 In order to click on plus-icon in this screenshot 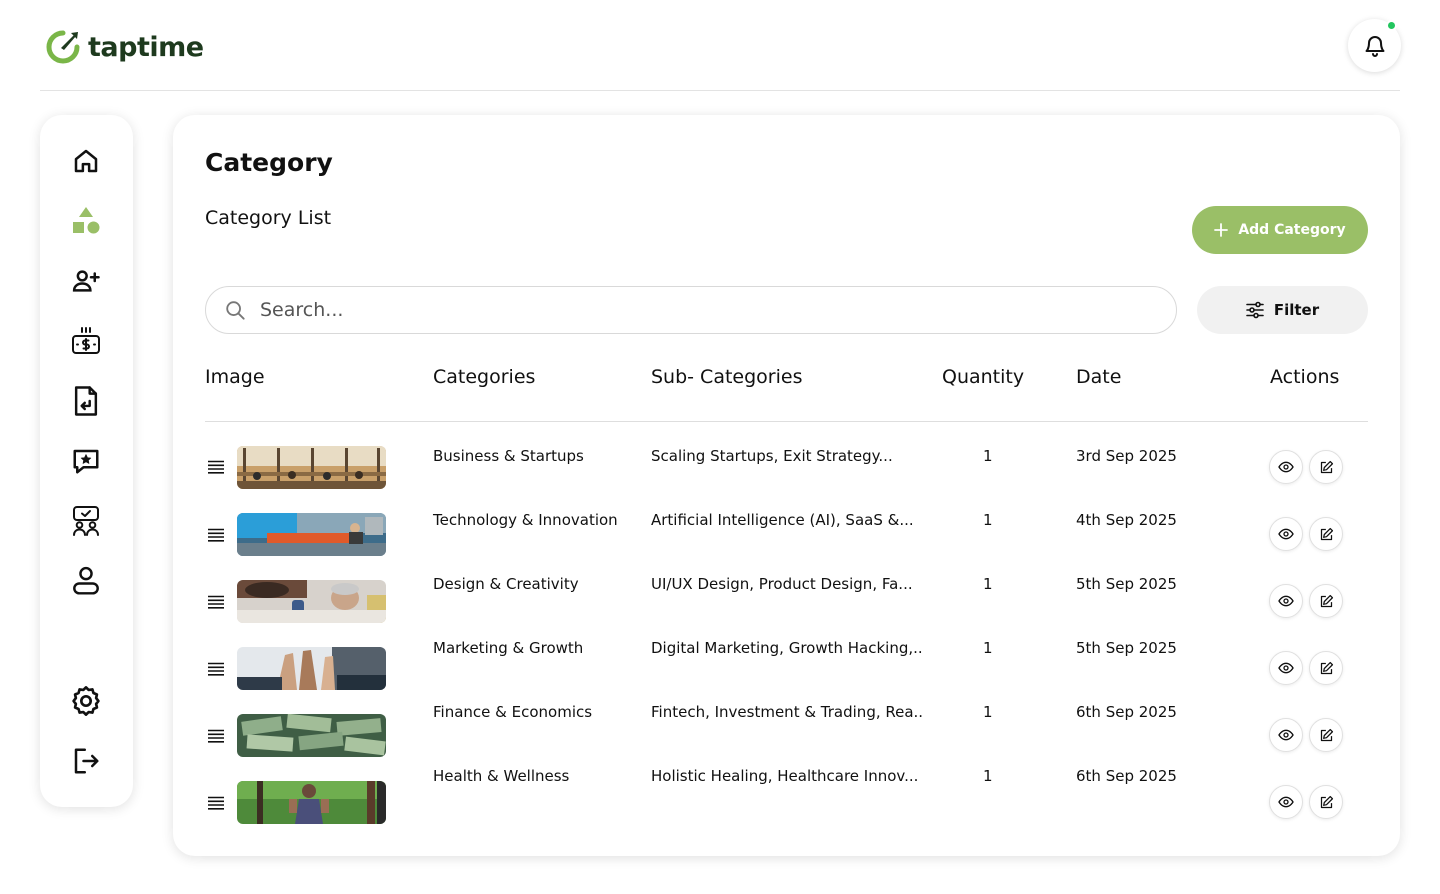, I will do `click(1221, 230)`.